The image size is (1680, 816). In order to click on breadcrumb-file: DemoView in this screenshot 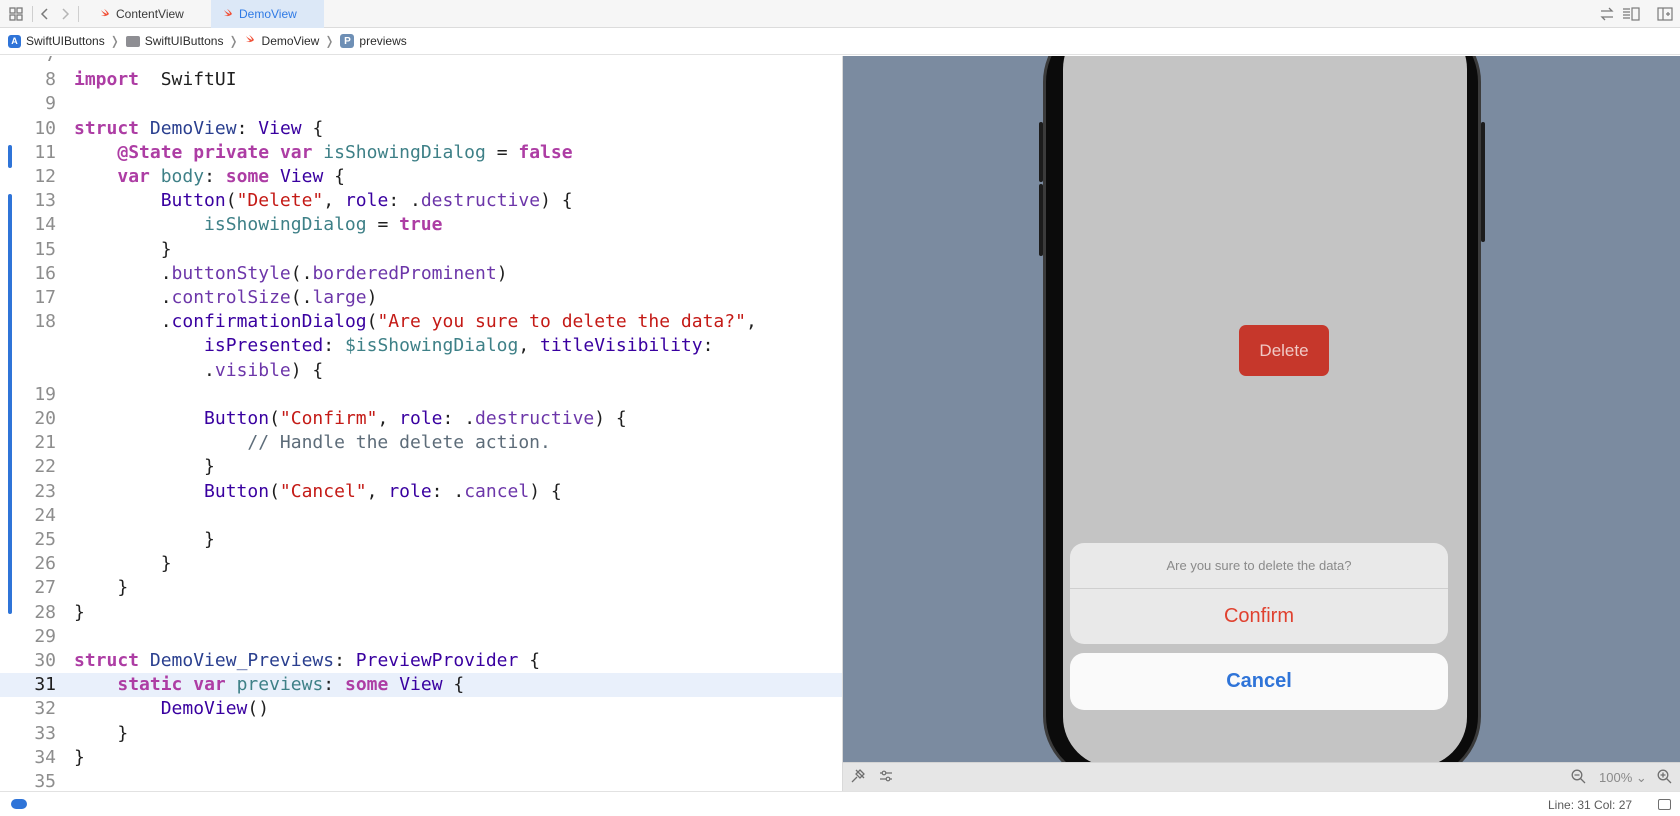, I will do `click(282, 41)`.